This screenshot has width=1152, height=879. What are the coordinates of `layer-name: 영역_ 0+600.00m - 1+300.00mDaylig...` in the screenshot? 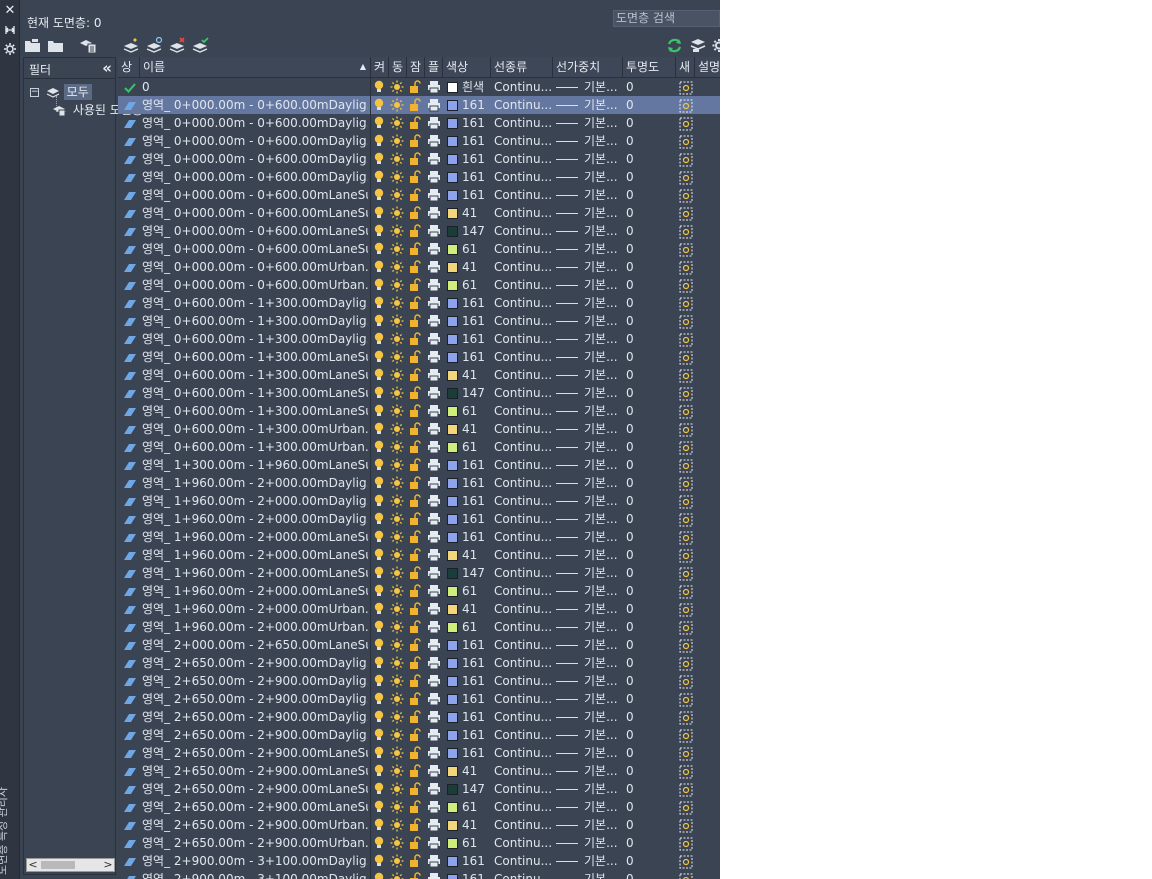 It's located at (255, 339).